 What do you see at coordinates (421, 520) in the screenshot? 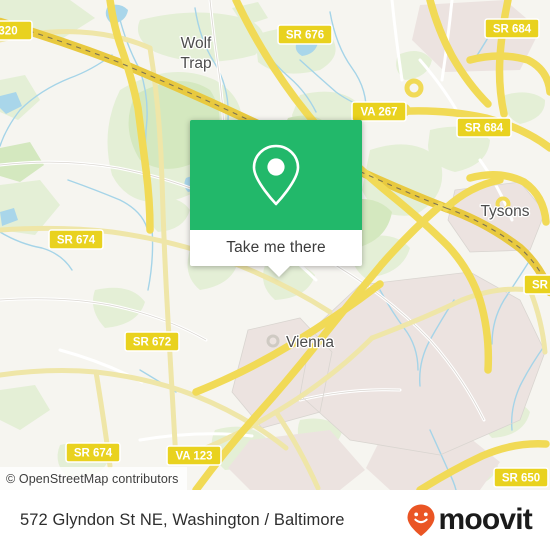
I see `moovit-pin-smile-icon` at bounding box center [421, 520].